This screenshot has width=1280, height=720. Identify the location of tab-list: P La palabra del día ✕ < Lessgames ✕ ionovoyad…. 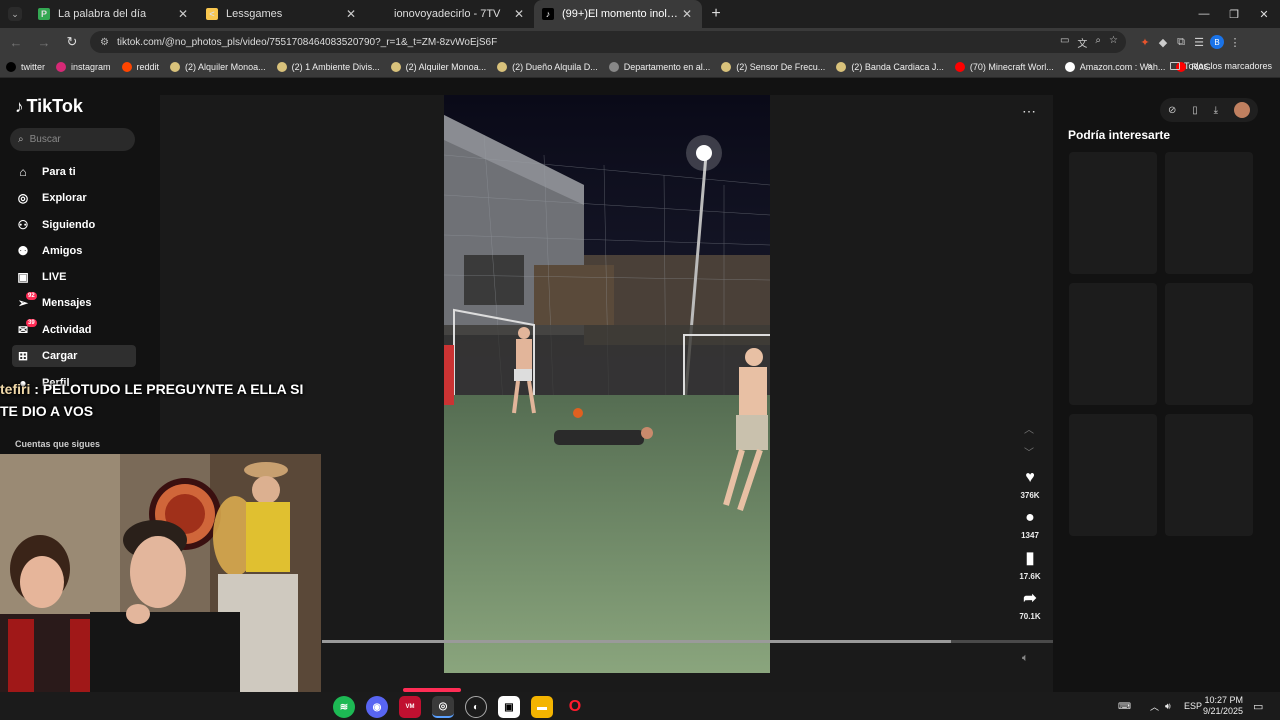
(366, 14).